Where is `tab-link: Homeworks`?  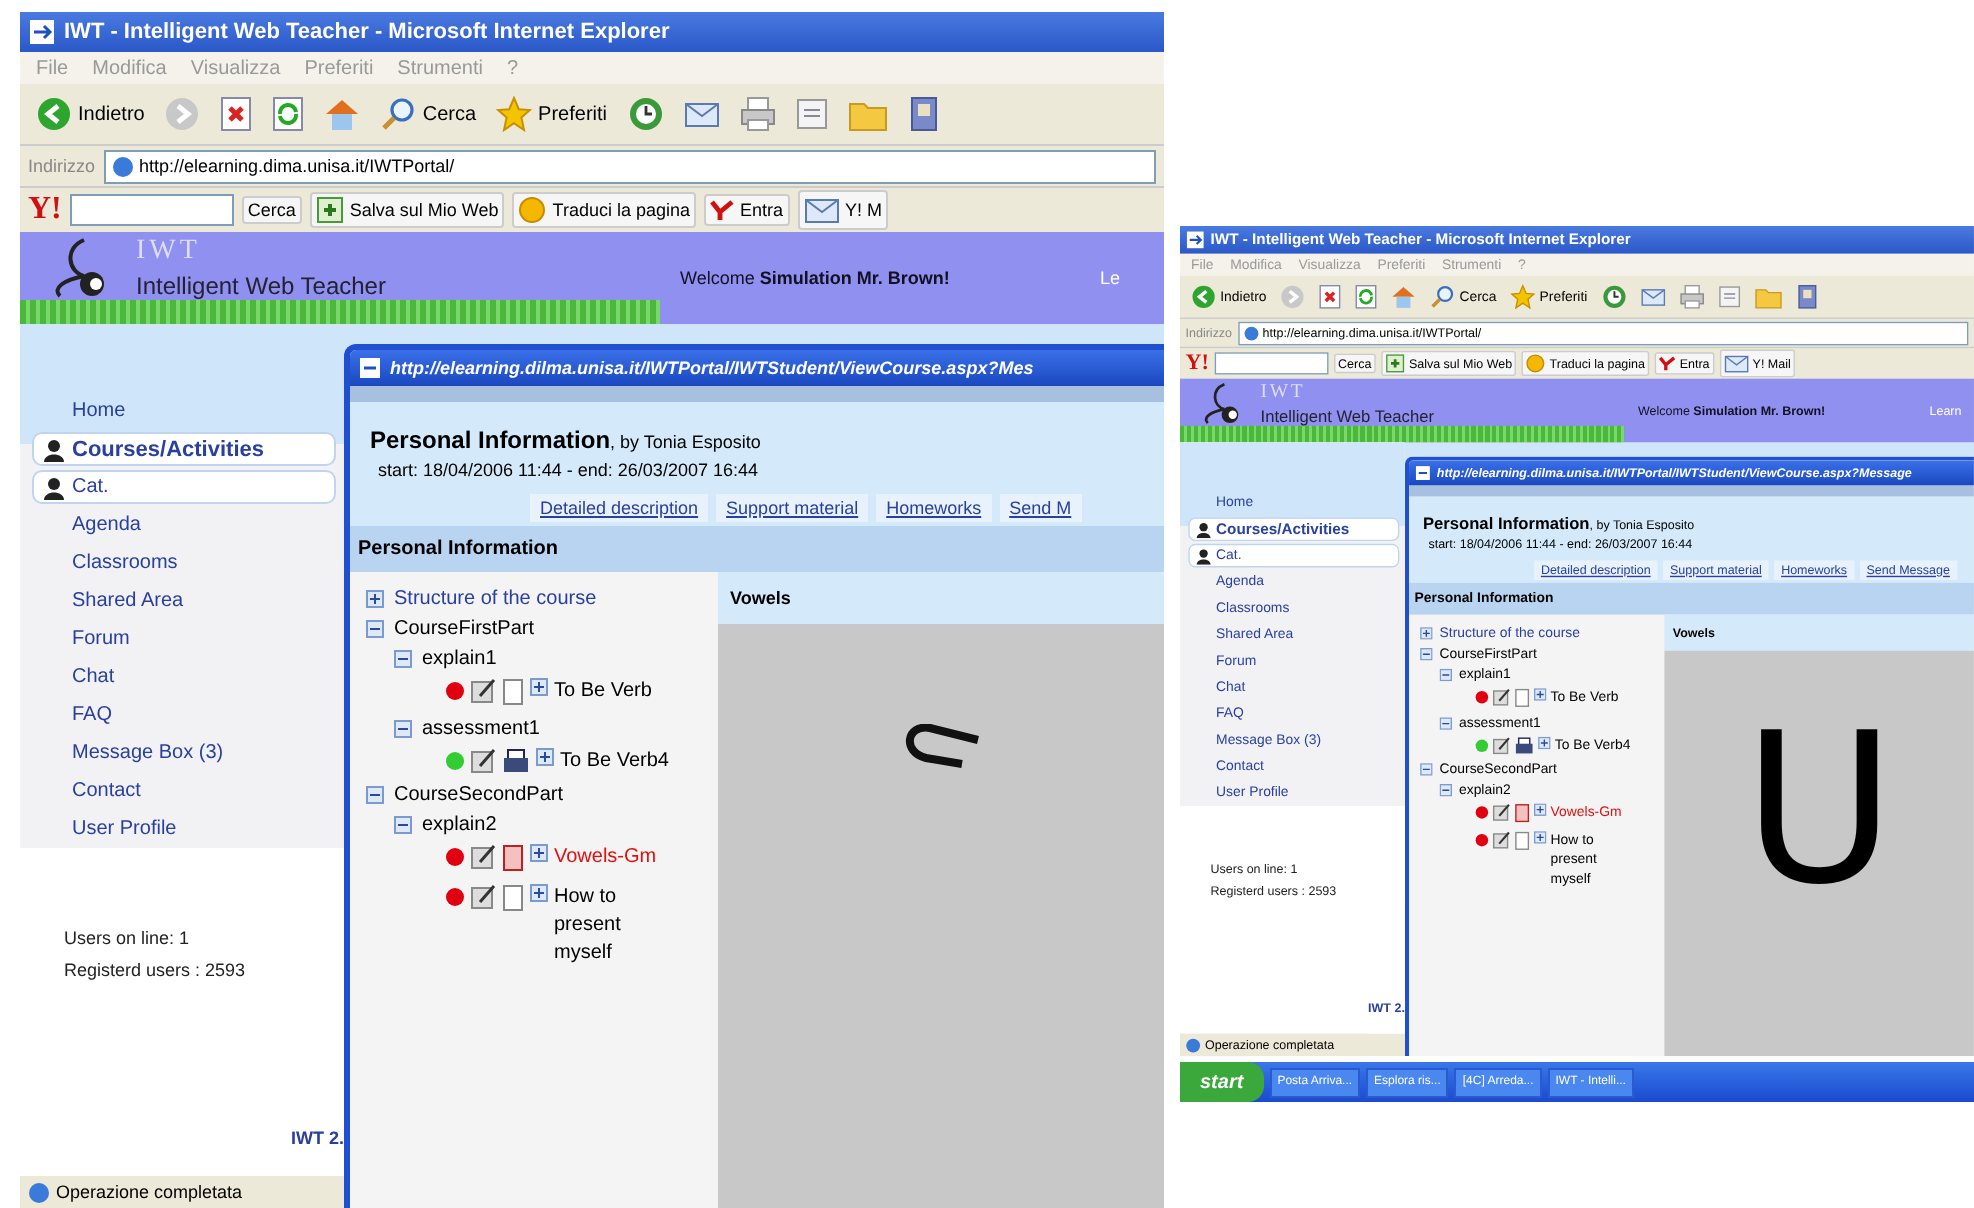 tab-link: Homeworks is located at coordinates (934, 508).